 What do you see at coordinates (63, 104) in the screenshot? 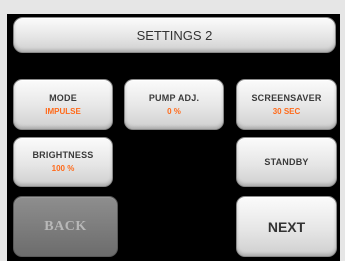
I see `mode-button: MODE IMPULSE` at bounding box center [63, 104].